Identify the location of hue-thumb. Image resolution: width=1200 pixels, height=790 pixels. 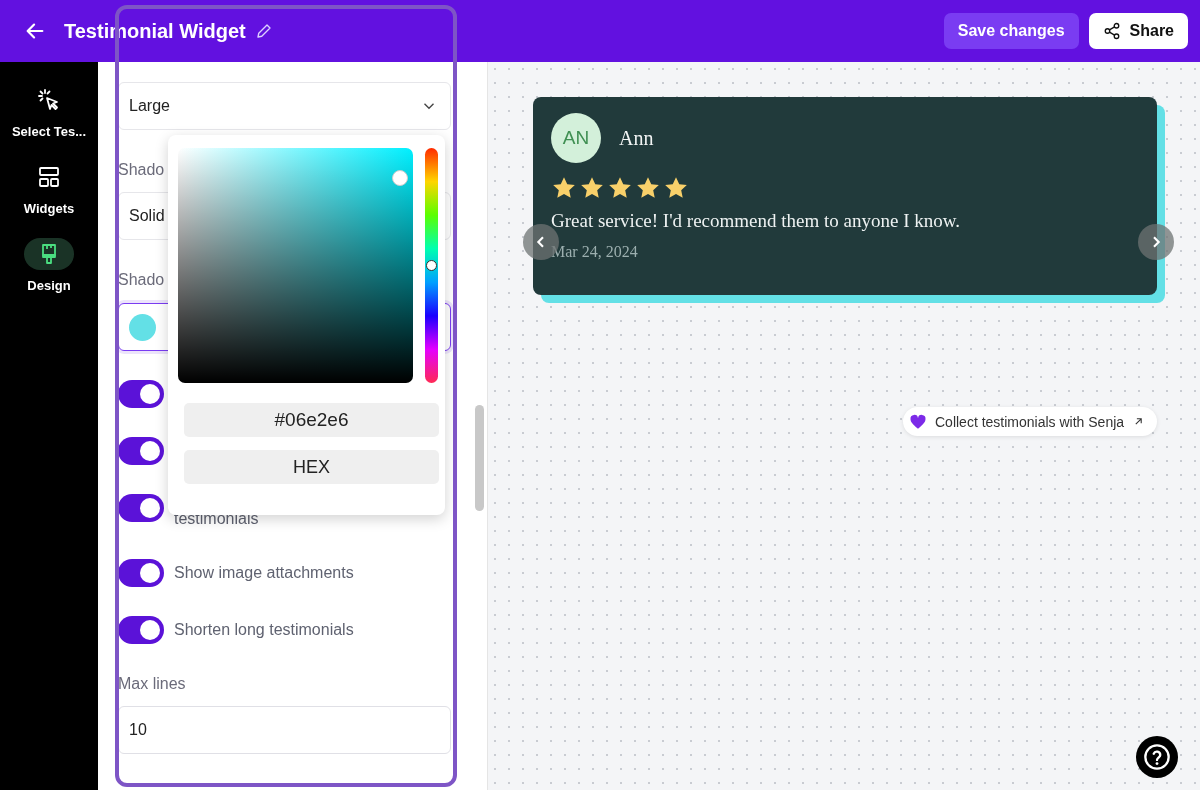
(431, 265).